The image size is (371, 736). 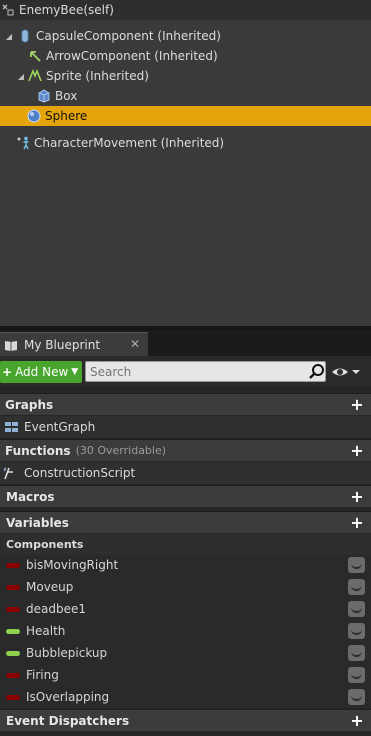 I want to click on tree-root-label: EnemyBee(self), so click(x=66, y=10).